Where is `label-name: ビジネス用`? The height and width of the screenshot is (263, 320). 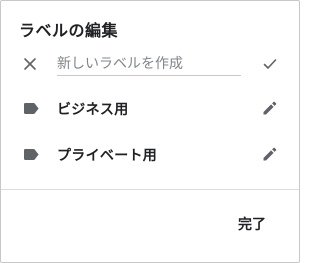 label-name: ビジネス用 is located at coordinates (93, 110).